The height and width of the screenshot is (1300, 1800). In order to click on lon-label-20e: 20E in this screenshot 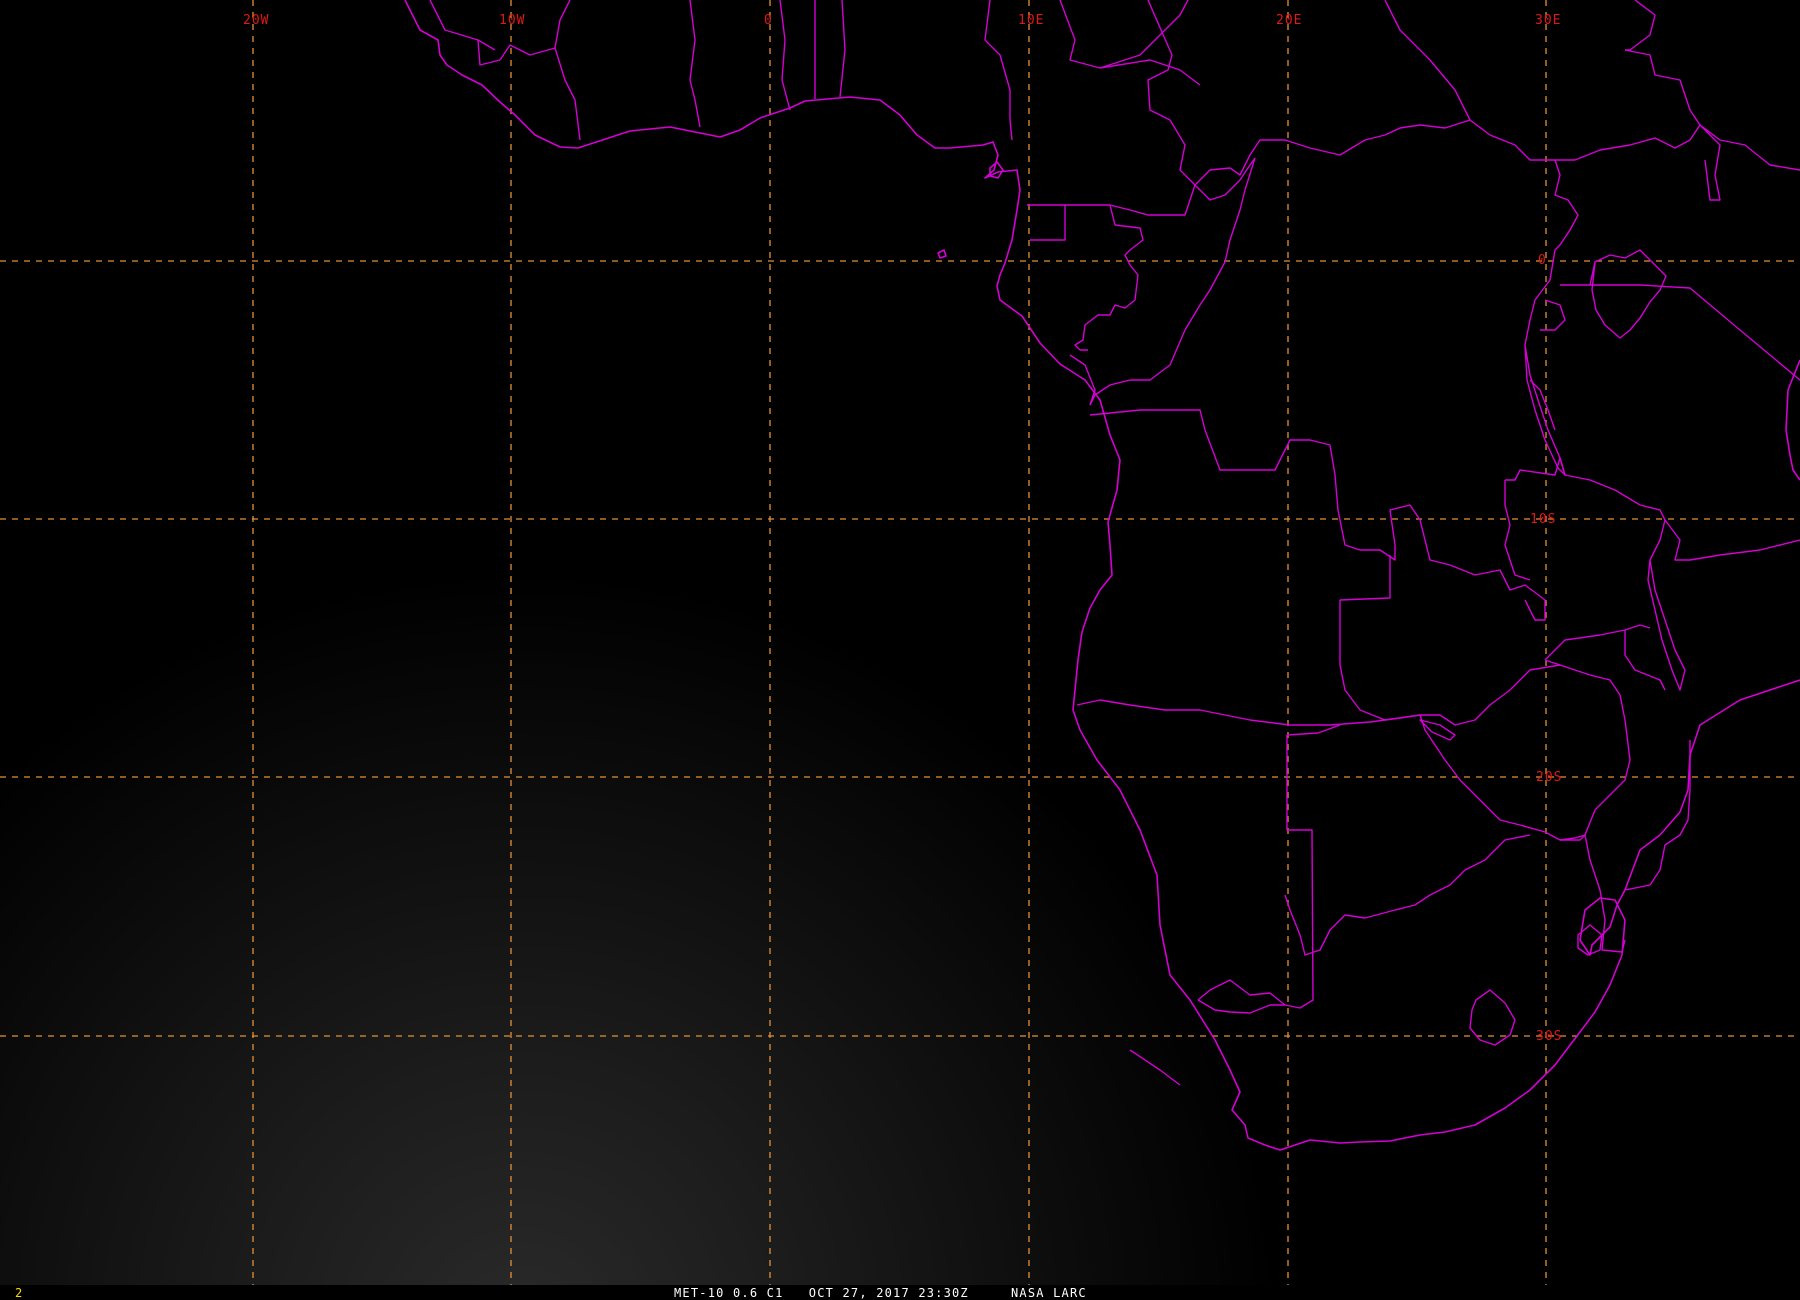, I will do `click(1289, 20)`.